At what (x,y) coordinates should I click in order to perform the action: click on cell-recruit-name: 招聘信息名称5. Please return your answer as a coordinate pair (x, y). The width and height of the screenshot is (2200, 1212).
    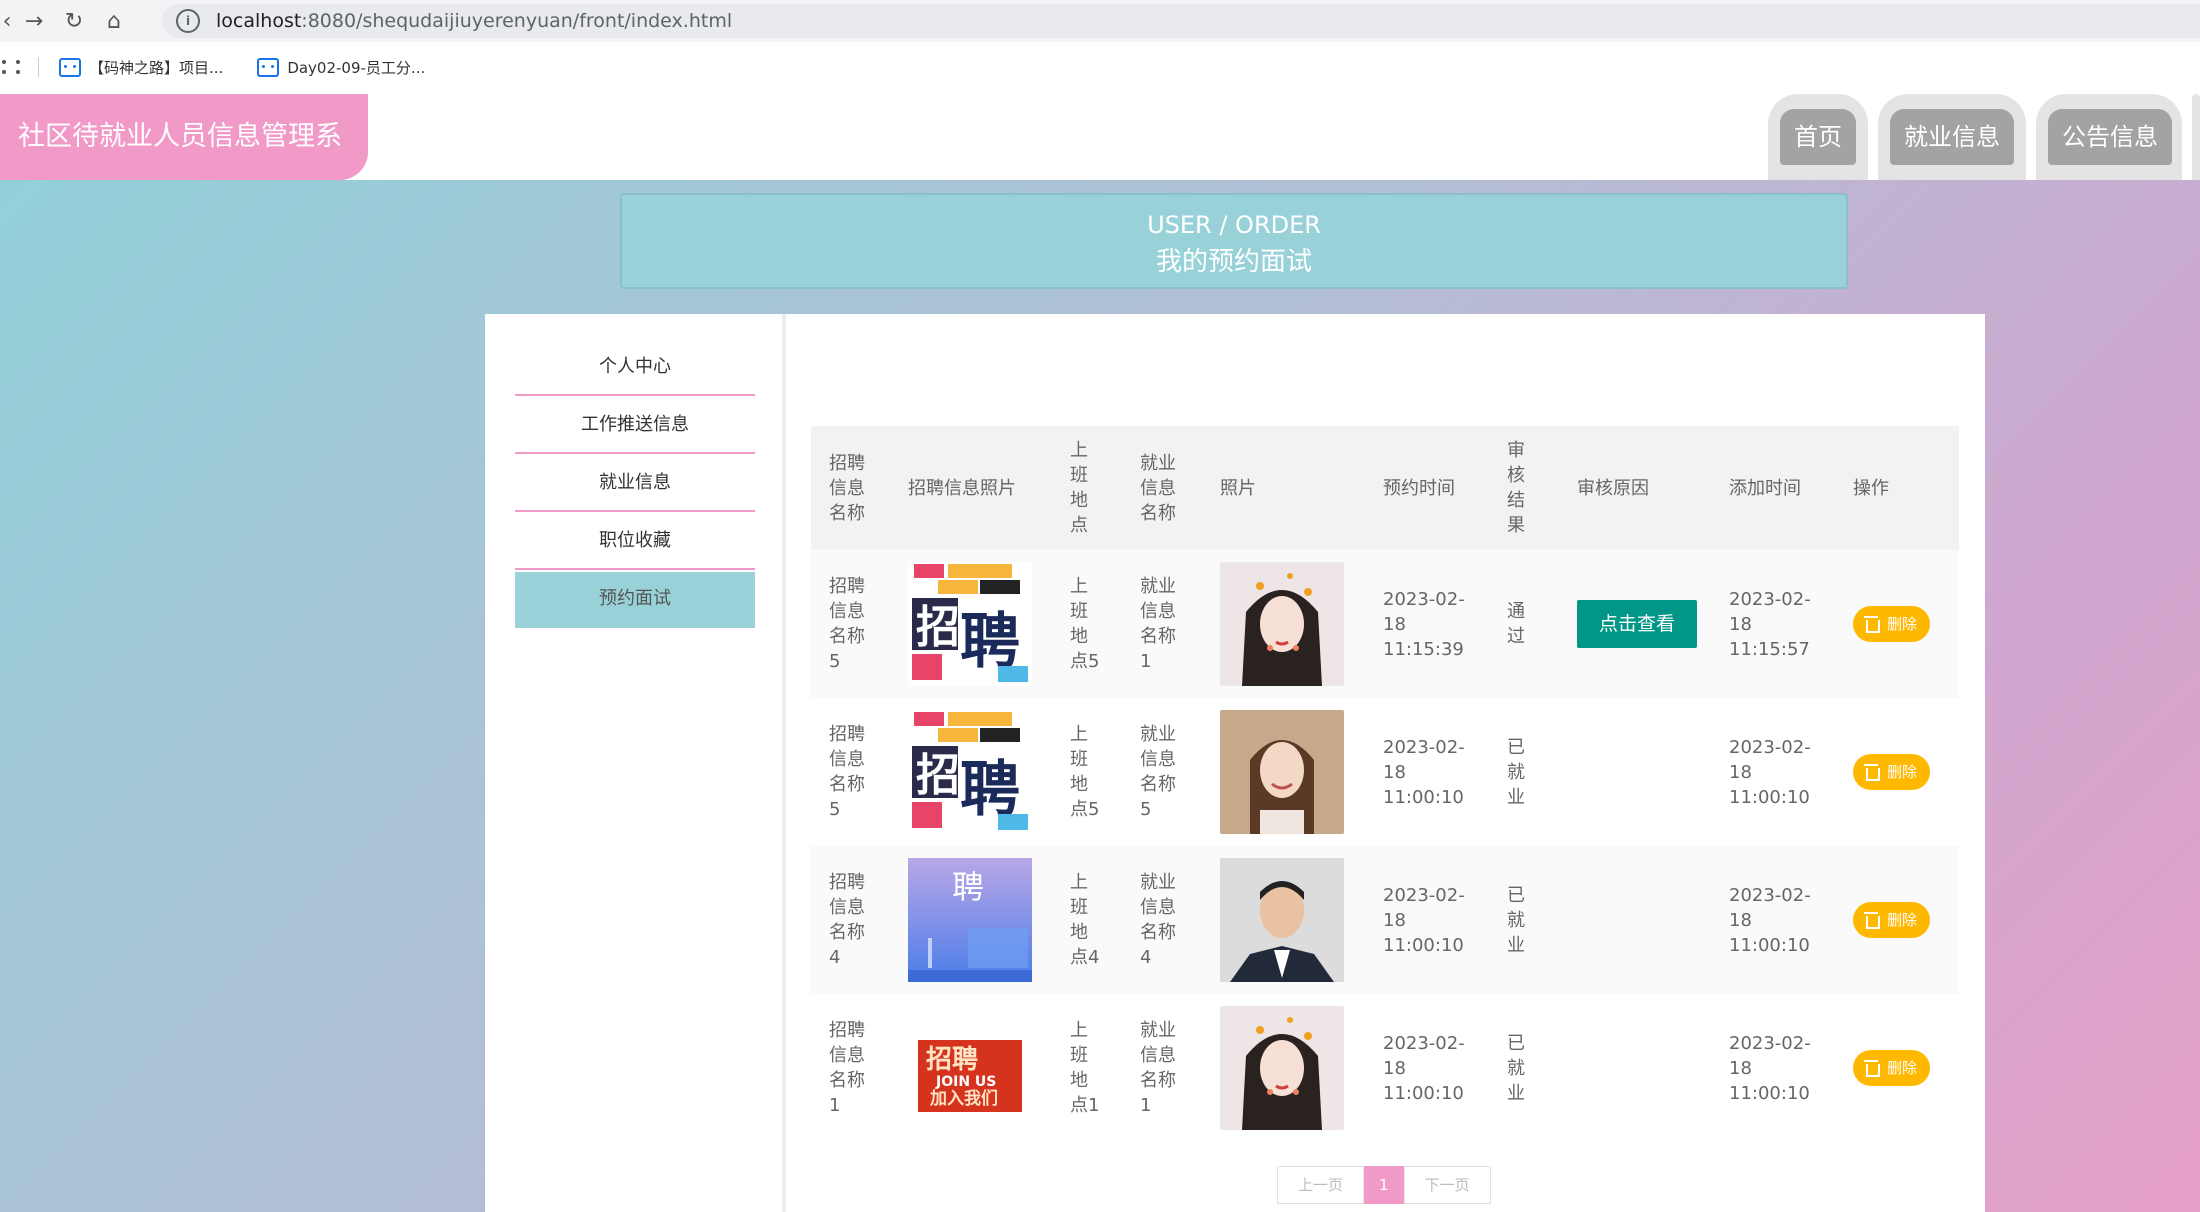
    Looking at the image, I should click on (847, 772).